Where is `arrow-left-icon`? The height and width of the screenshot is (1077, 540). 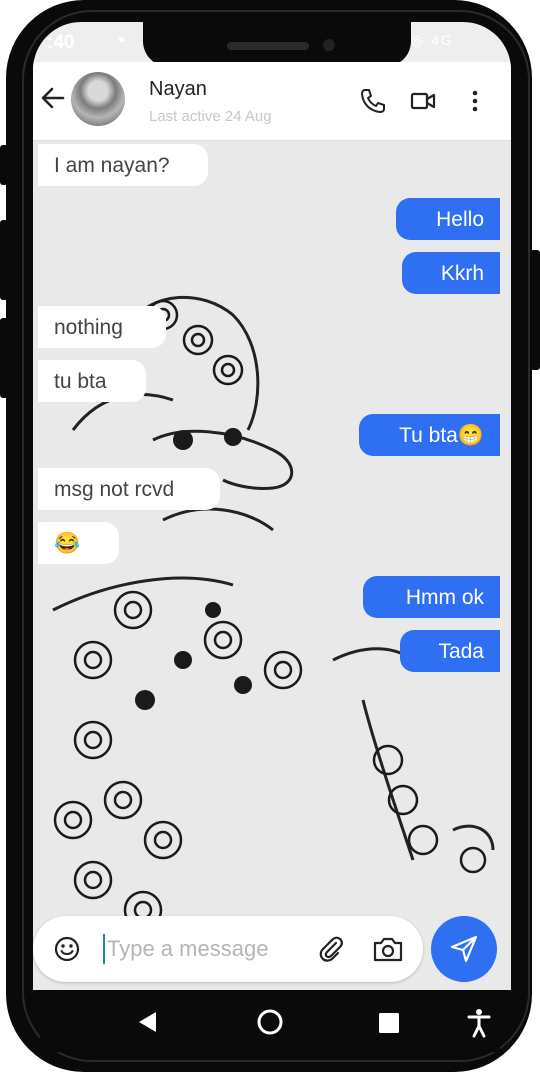 arrow-left-icon is located at coordinates (53, 98).